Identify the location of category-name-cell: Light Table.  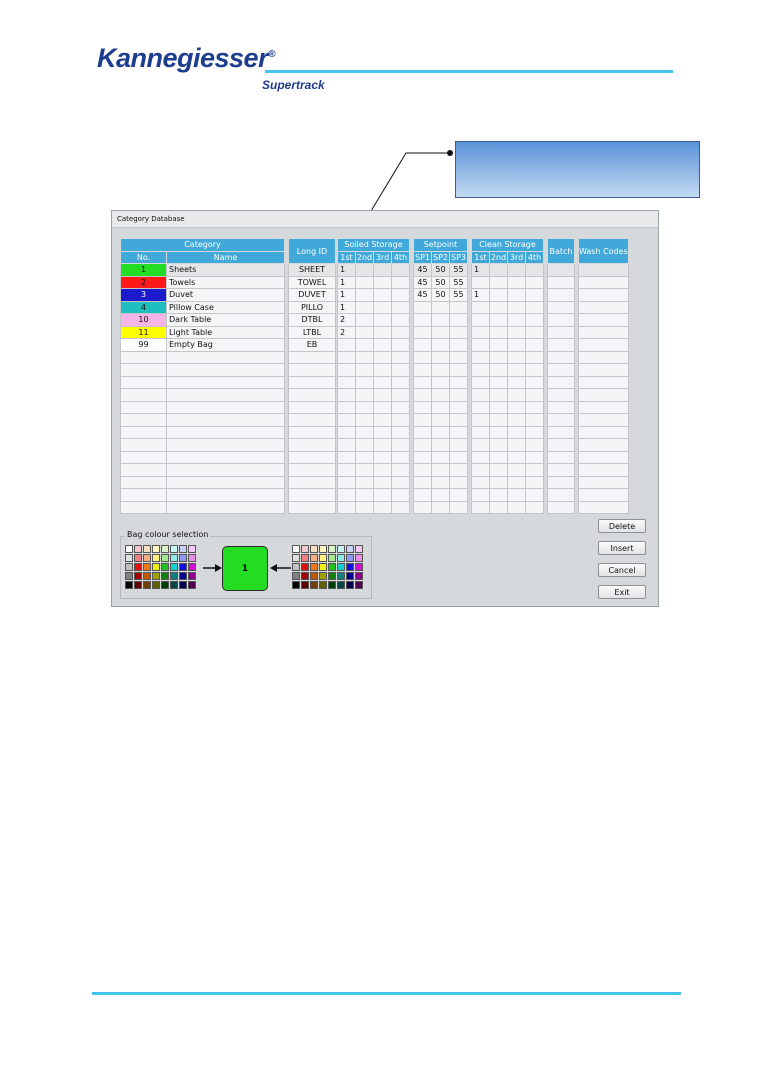
(225, 332).